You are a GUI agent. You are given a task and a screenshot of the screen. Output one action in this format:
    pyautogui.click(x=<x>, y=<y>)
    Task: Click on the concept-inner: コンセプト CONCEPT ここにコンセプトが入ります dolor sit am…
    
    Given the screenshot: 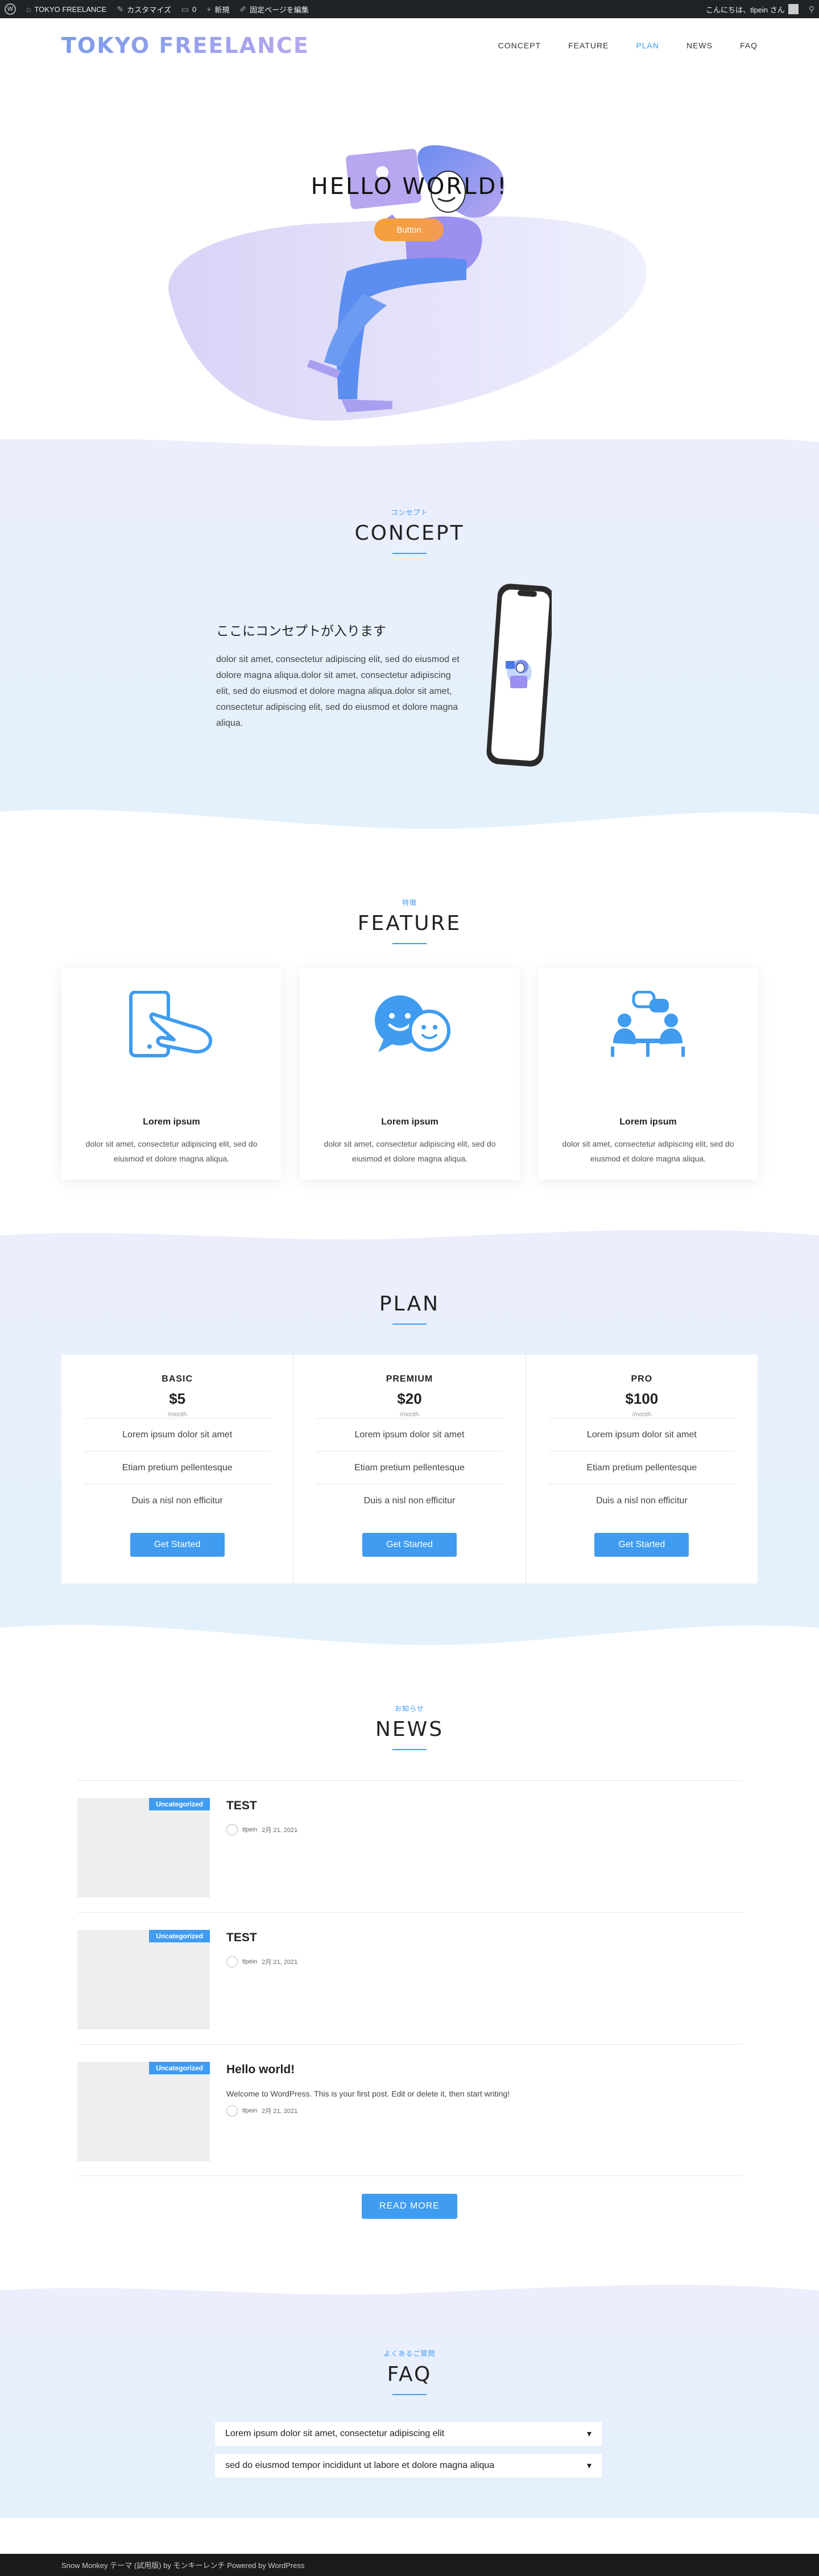 What is the action you would take?
    pyautogui.click(x=409, y=603)
    